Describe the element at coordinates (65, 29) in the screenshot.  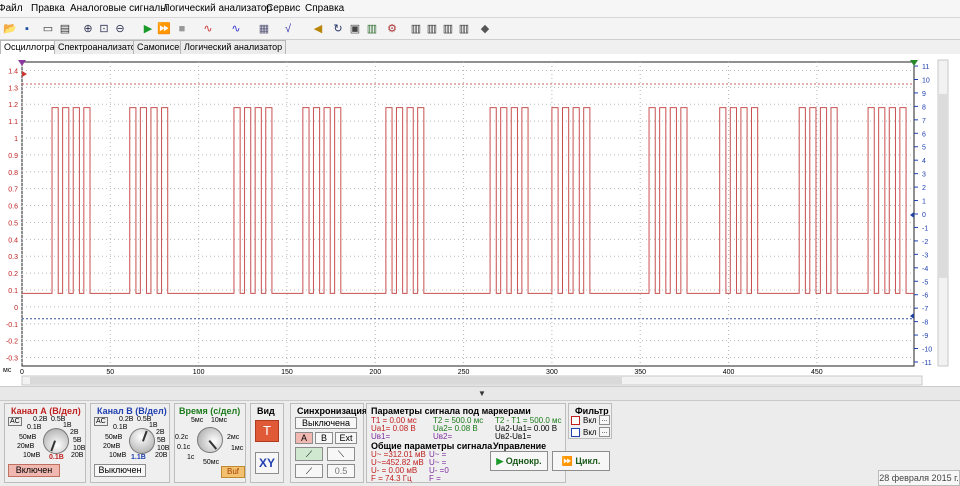
I see `print-icon: ▤` at that location.